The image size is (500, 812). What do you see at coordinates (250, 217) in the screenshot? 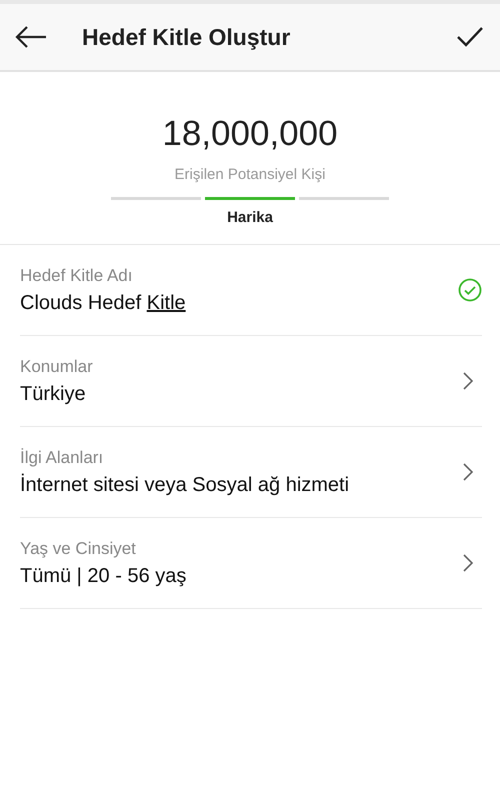
I see `rating-label: Harika` at bounding box center [250, 217].